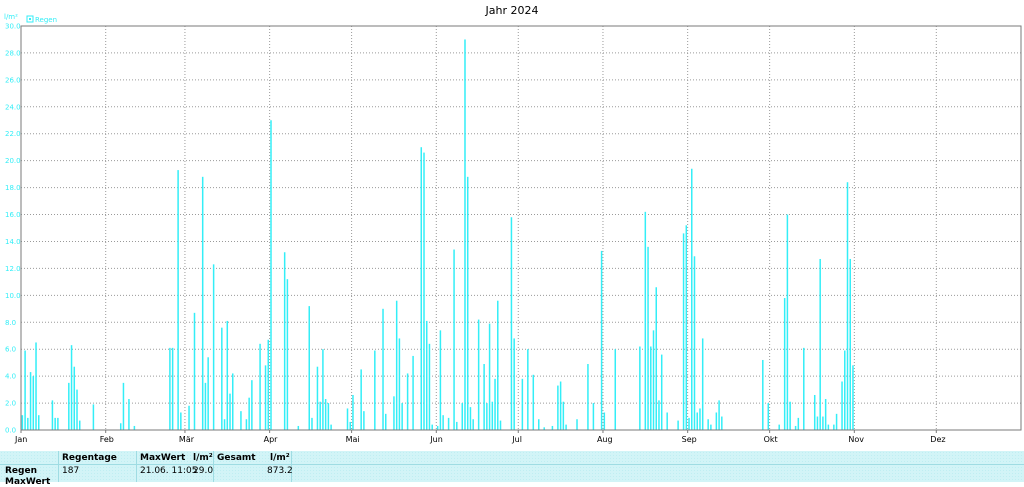 The image size is (1024, 487). I want to click on y-tick-label: 14.0, so click(13, 242).